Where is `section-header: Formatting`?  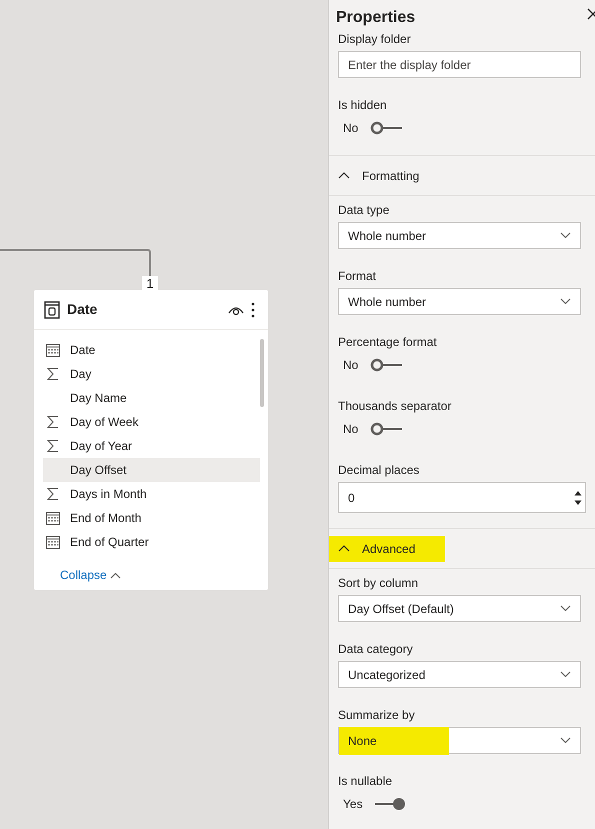 section-header: Formatting is located at coordinates (378, 175).